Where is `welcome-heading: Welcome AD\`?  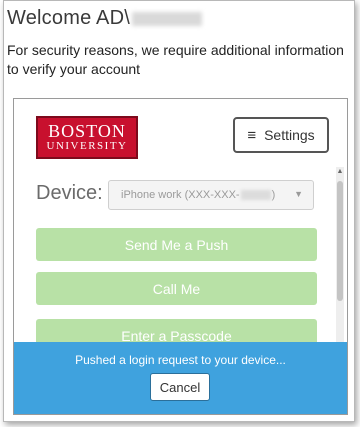 welcome-heading: Welcome AD\ is located at coordinates (104, 18).